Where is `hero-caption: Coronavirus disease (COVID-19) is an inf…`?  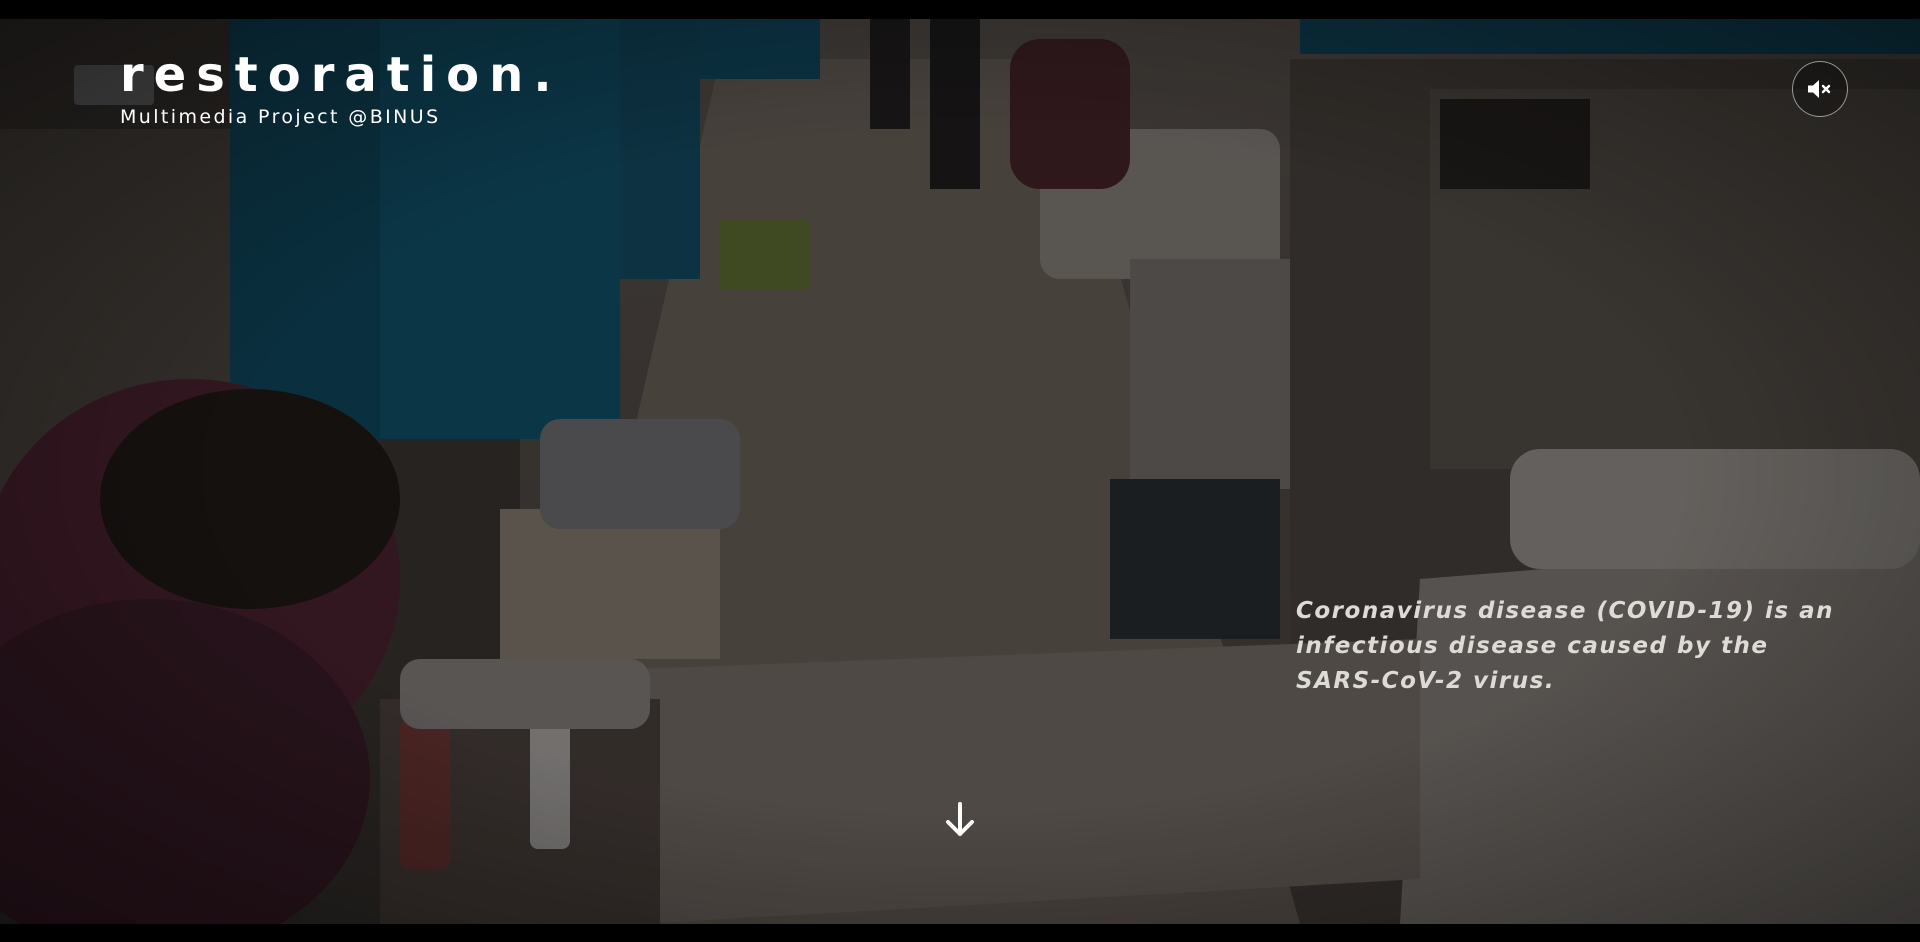
hero-caption: Coronavirus disease (COVID-19) is an inf… is located at coordinates (1565, 646).